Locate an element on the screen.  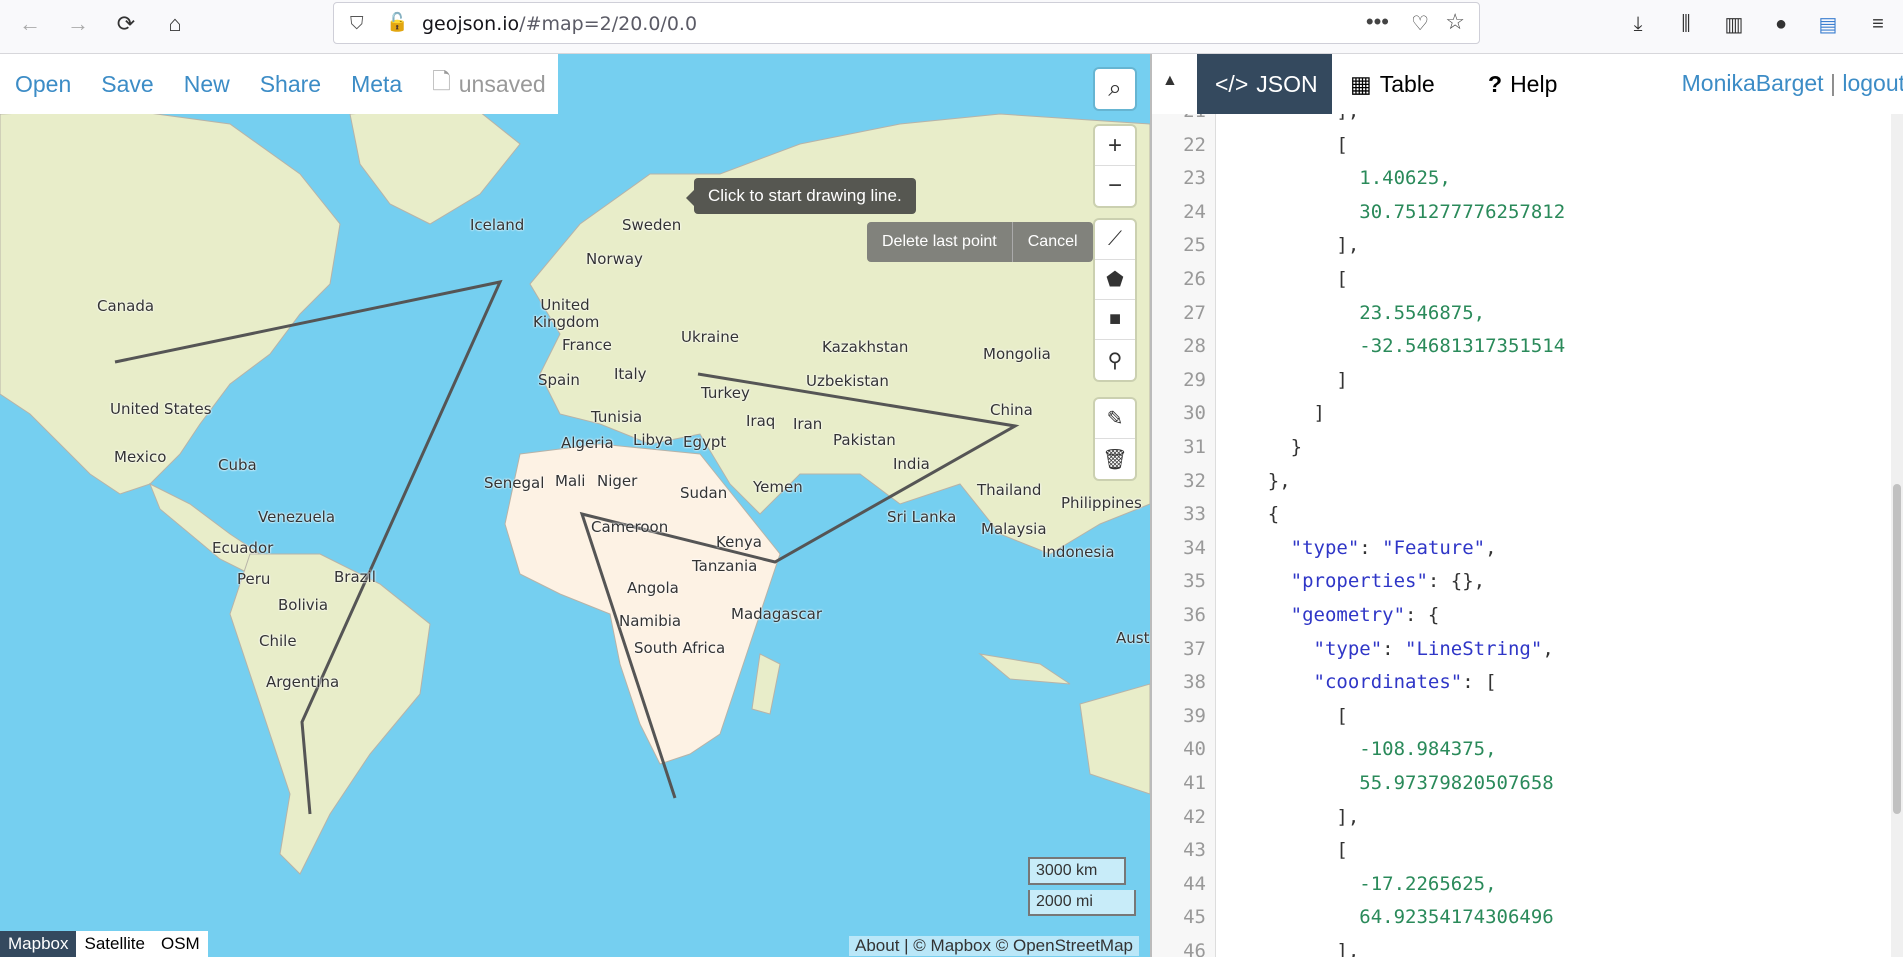
line-number: 29 is located at coordinates (1194, 379).